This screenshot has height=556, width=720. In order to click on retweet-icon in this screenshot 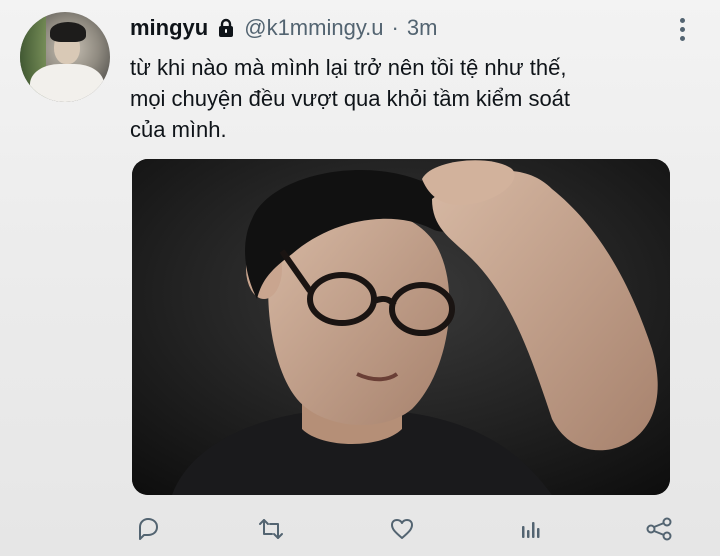, I will do `click(271, 529)`.